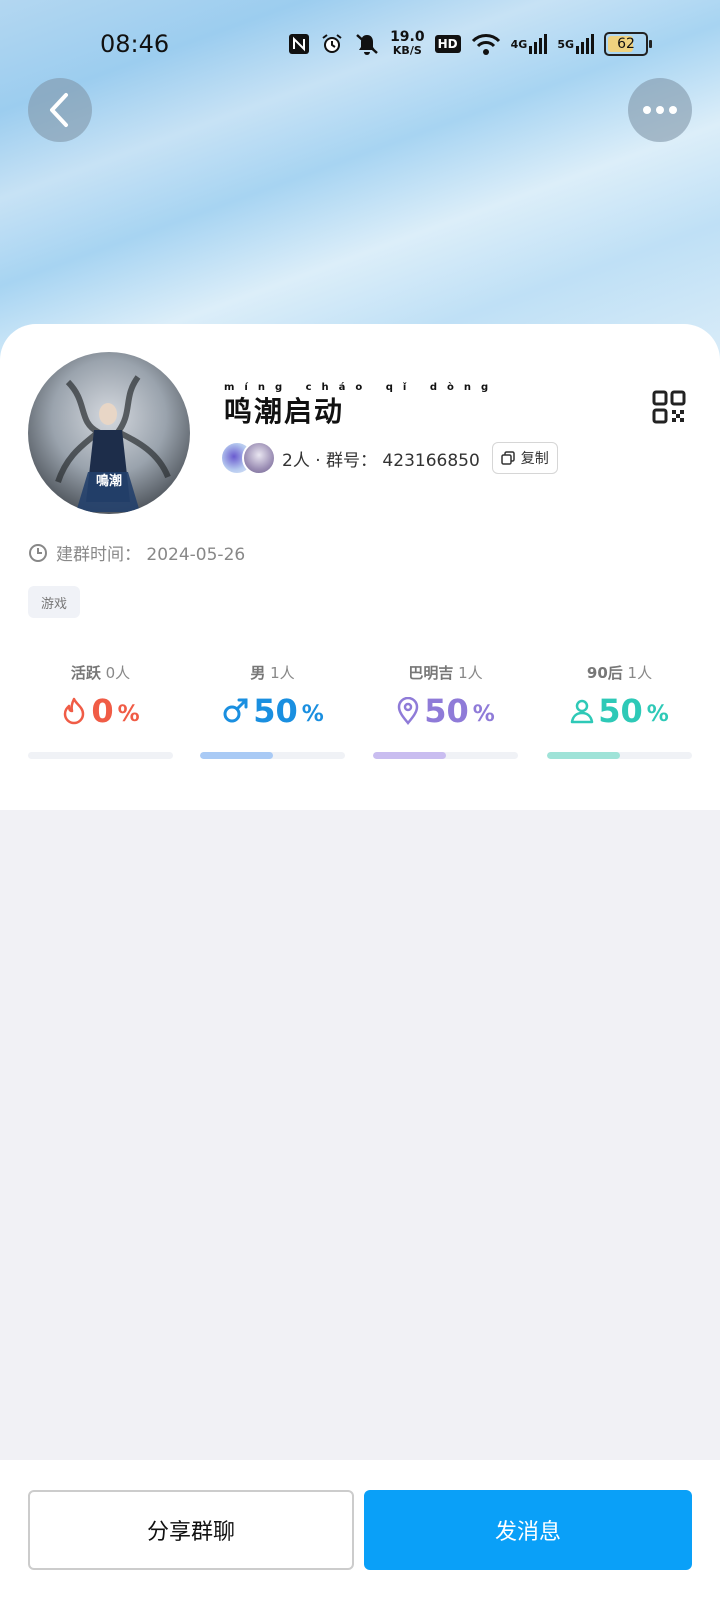 The height and width of the screenshot is (1600, 720). Describe the element at coordinates (135, 44) in the screenshot. I see `status-time: 08:46` at that location.